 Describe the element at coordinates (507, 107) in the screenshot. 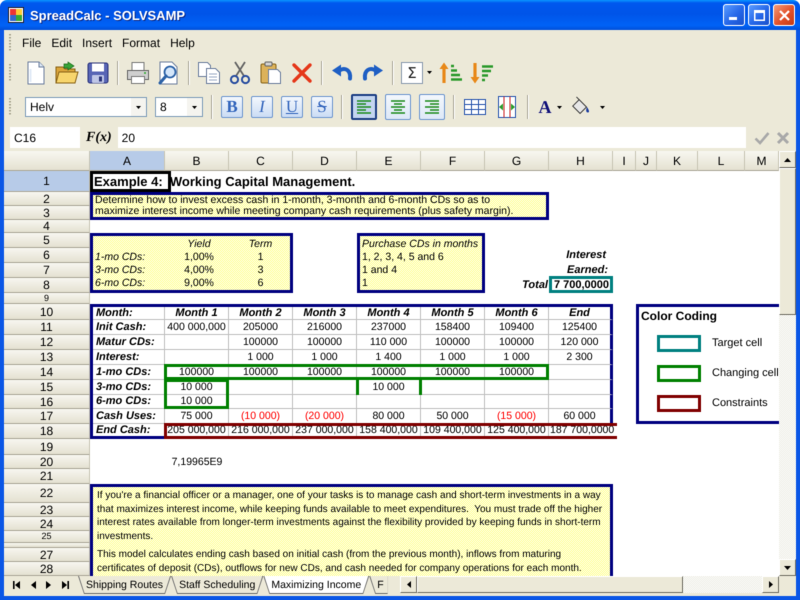

I see `column-width-icon` at that location.